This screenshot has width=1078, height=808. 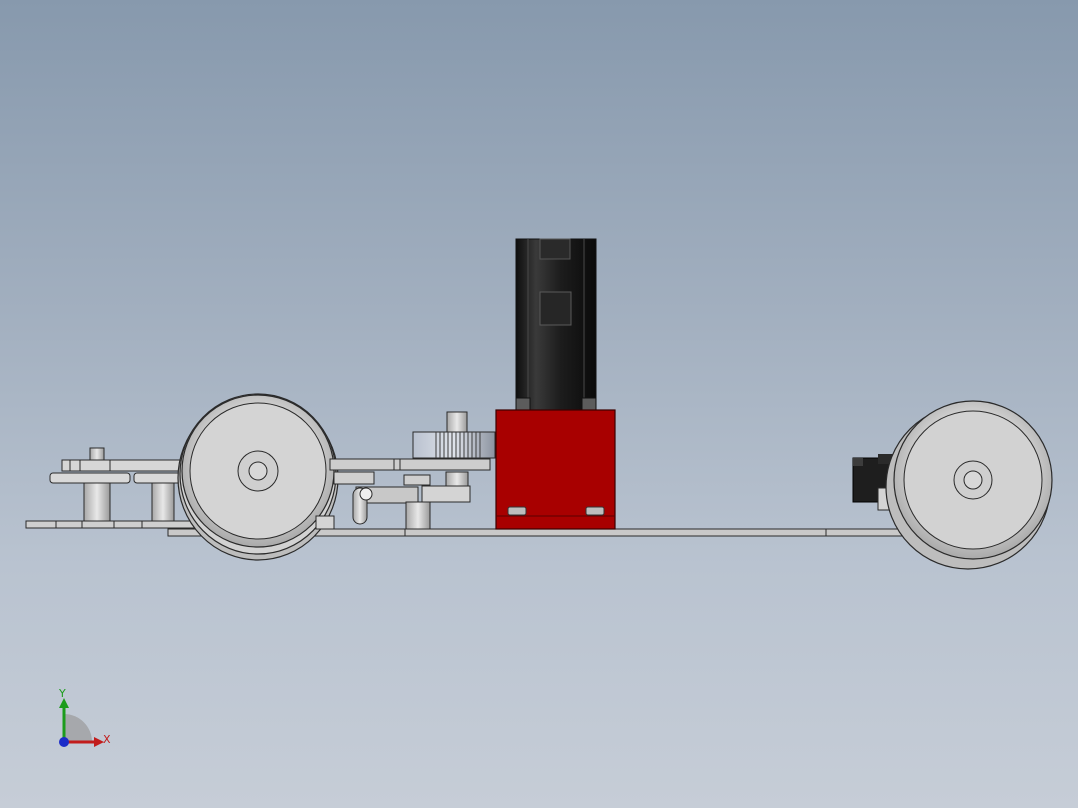 I want to click on x-axis-label: X, so click(x=107, y=739).